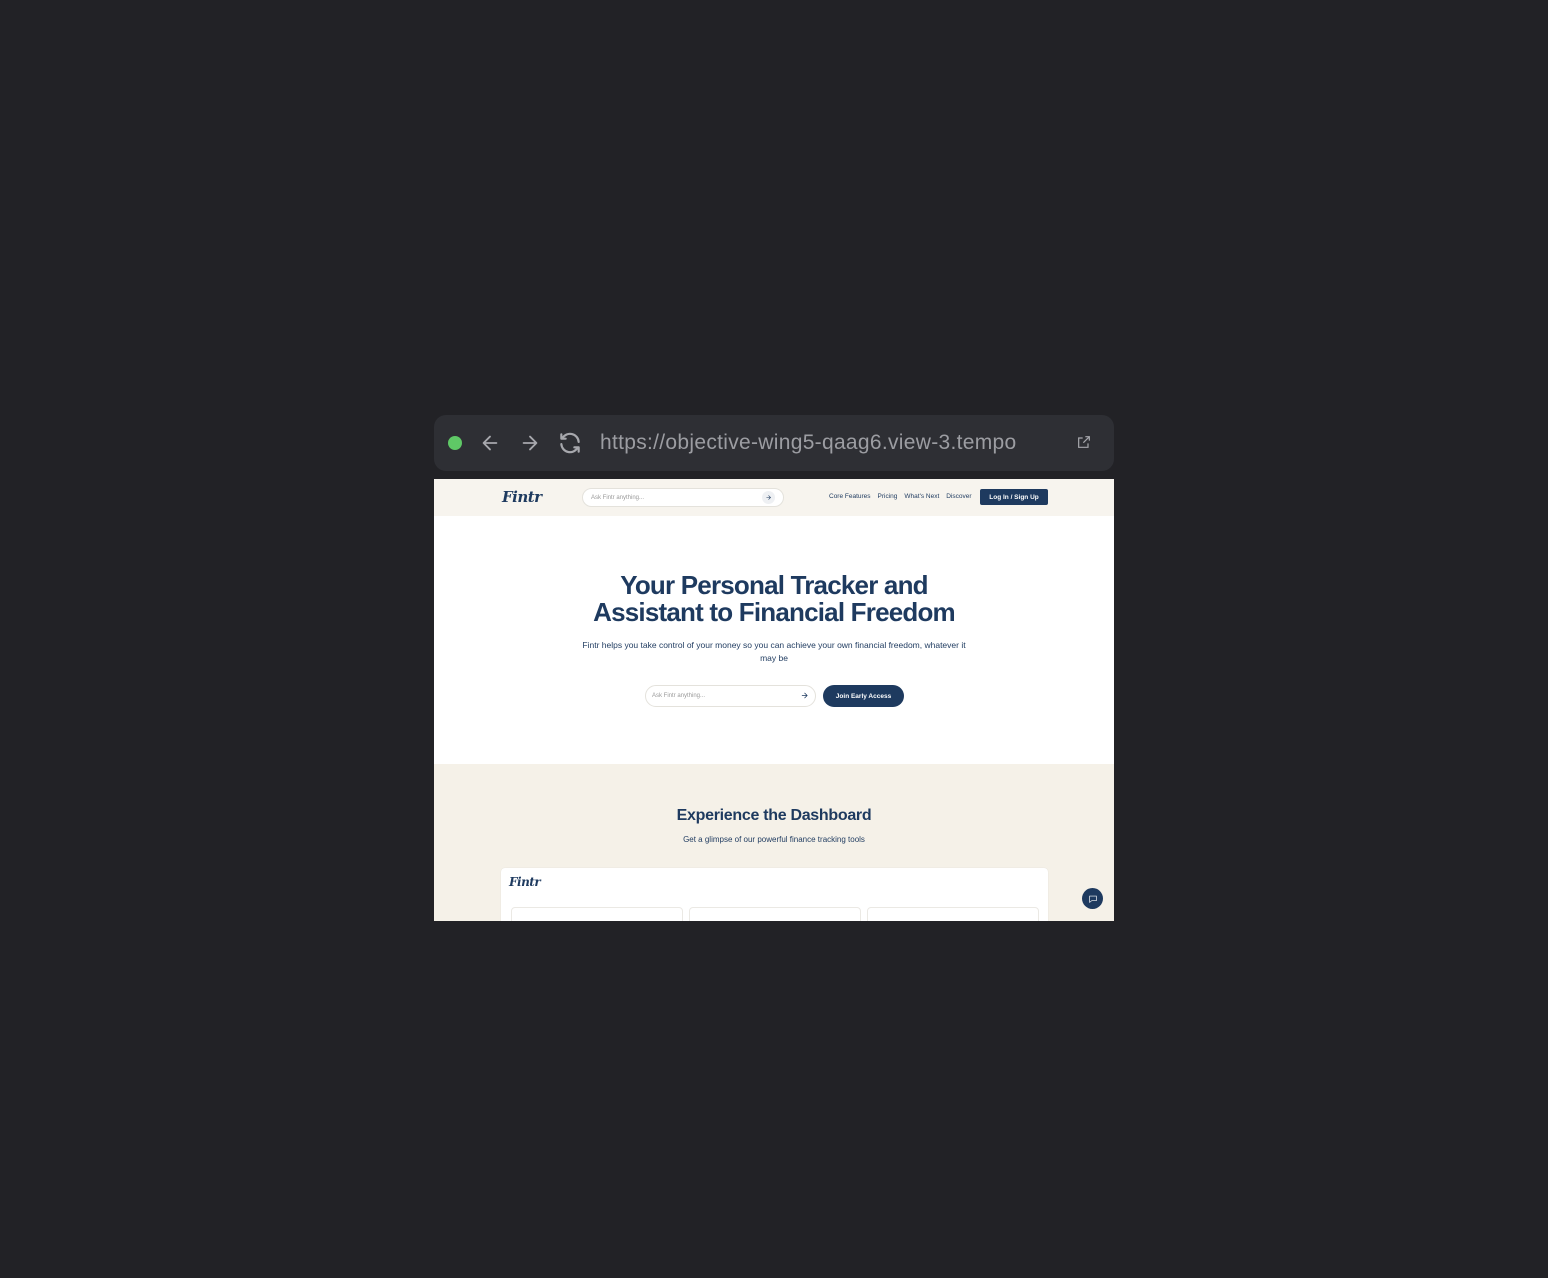 Image resolution: width=1548 pixels, height=1278 pixels. I want to click on reload-button, so click(570, 443).